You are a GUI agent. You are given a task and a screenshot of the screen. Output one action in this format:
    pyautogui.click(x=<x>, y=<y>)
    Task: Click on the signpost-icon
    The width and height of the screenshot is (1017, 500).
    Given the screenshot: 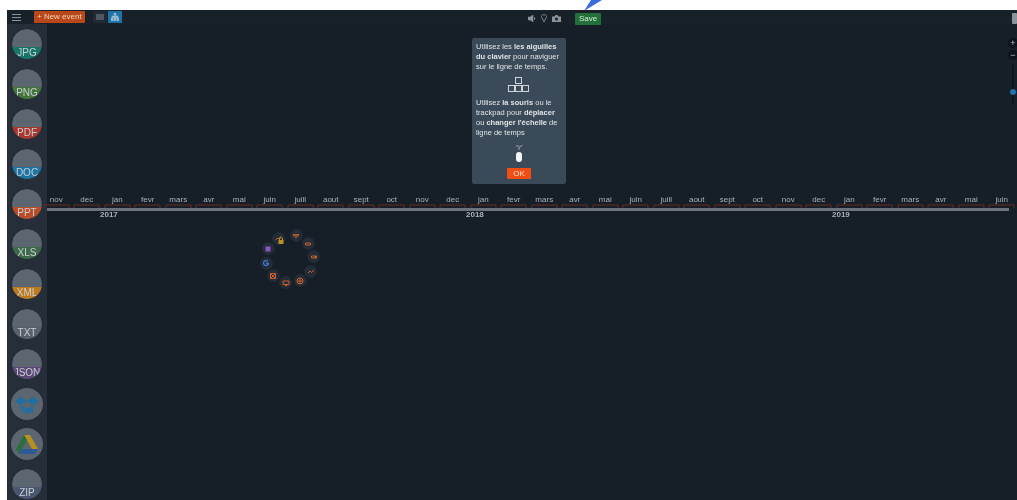 What is the action you would take?
    pyautogui.click(x=296, y=235)
    